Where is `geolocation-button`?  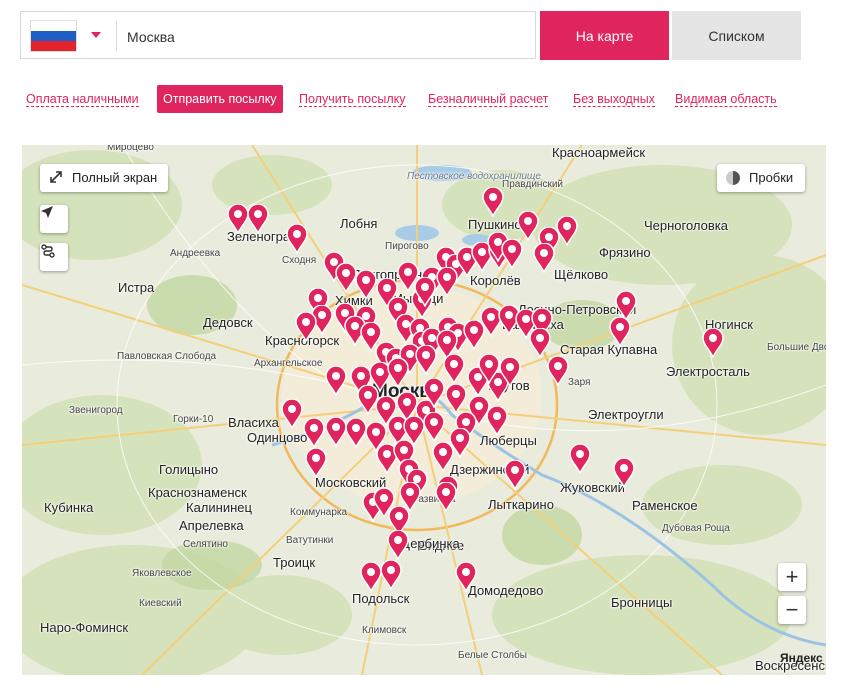
geolocation-button is located at coordinates (54, 219).